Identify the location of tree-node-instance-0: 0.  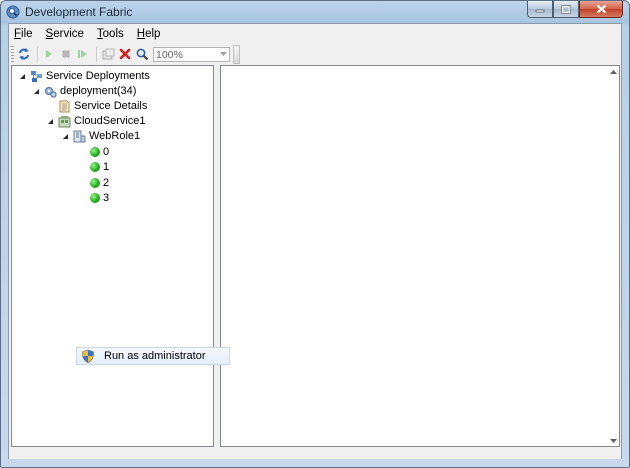
(99, 152).